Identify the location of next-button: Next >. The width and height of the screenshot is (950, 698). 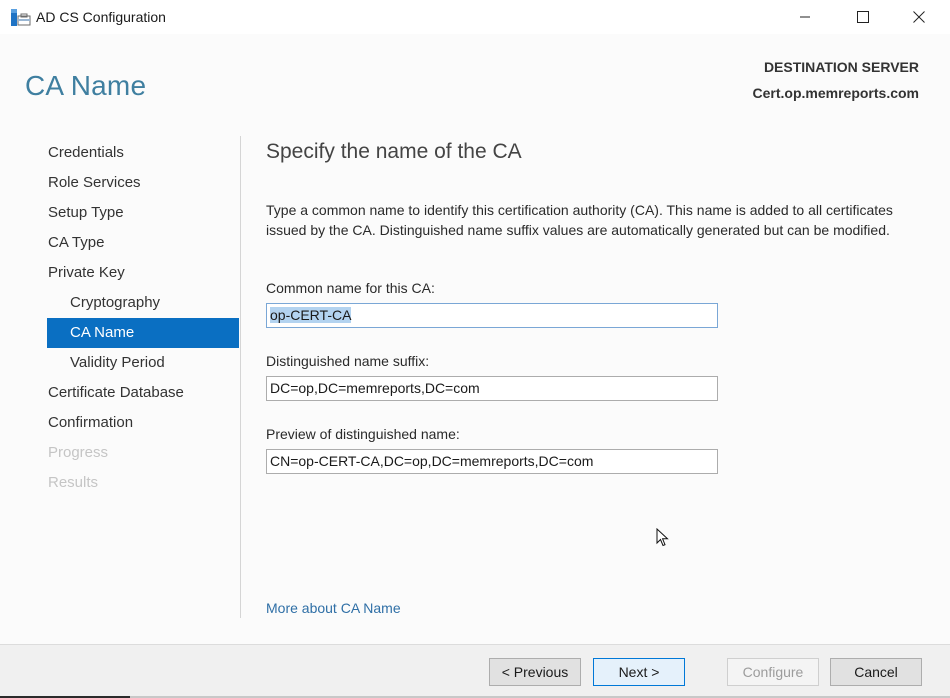
(639, 672).